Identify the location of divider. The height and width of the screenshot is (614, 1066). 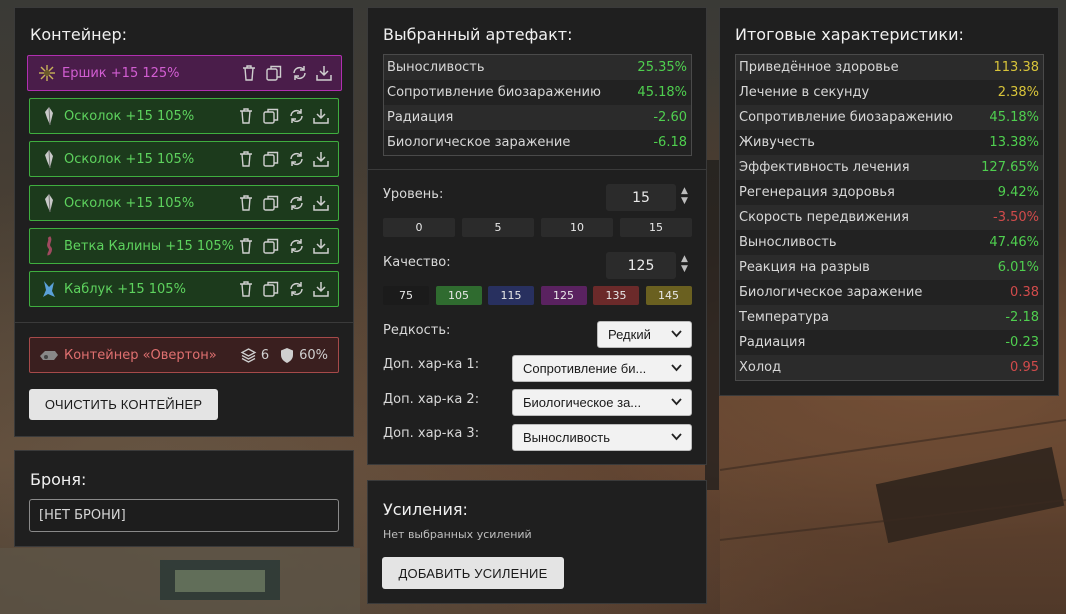
(537, 169).